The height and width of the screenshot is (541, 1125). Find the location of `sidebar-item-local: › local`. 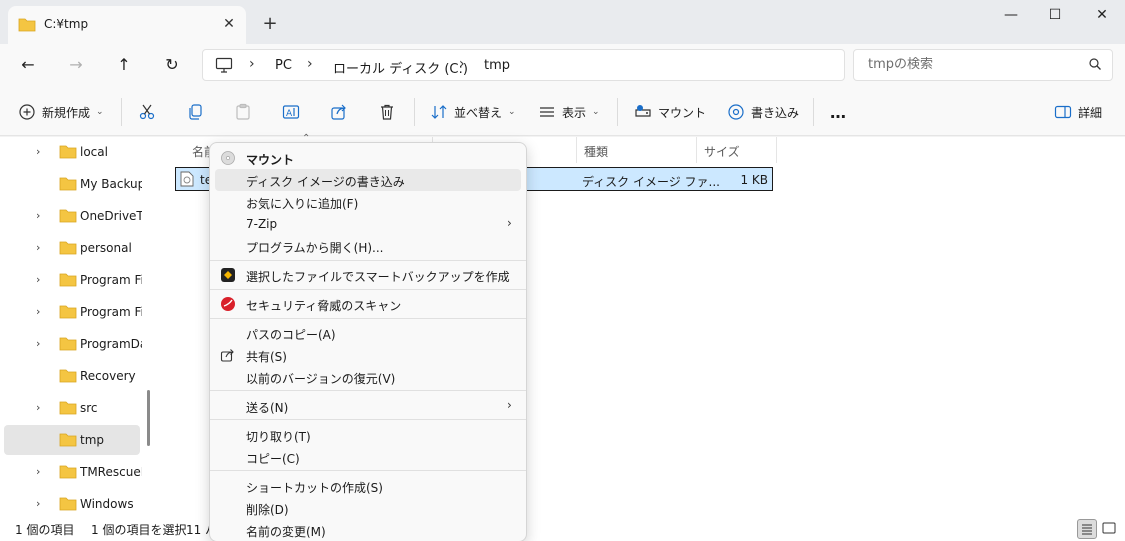

sidebar-item-local: › local is located at coordinates (72, 152).